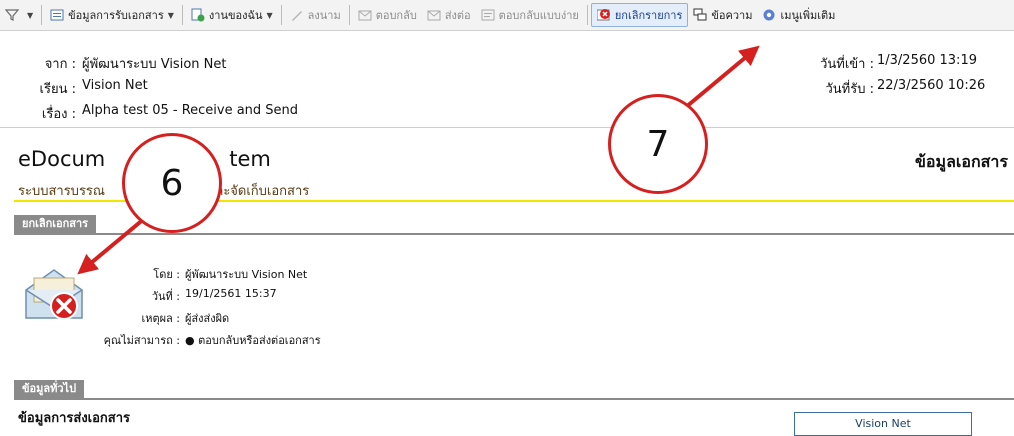 This screenshot has height=436, width=1014. Describe the element at coordinates (732, 15) in the screenshot. I see `message-label: ข้อความ` at that location.